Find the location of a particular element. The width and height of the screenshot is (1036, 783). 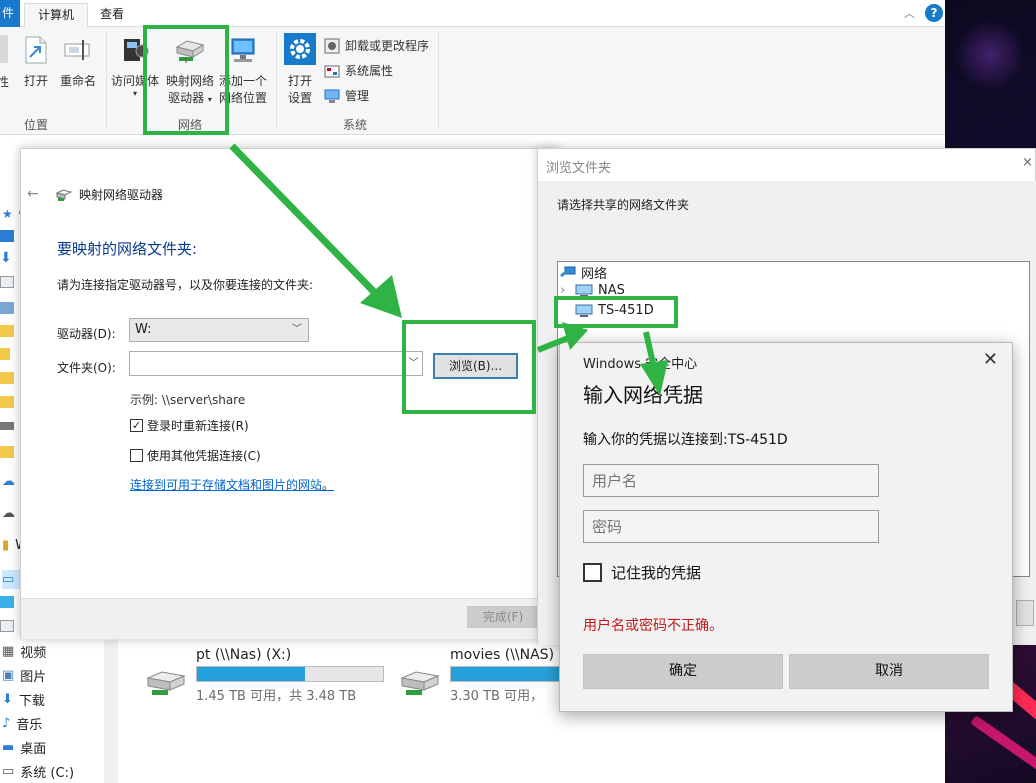

nav-item-music: ♪ 音乐 is located at coordinates (22, 723).